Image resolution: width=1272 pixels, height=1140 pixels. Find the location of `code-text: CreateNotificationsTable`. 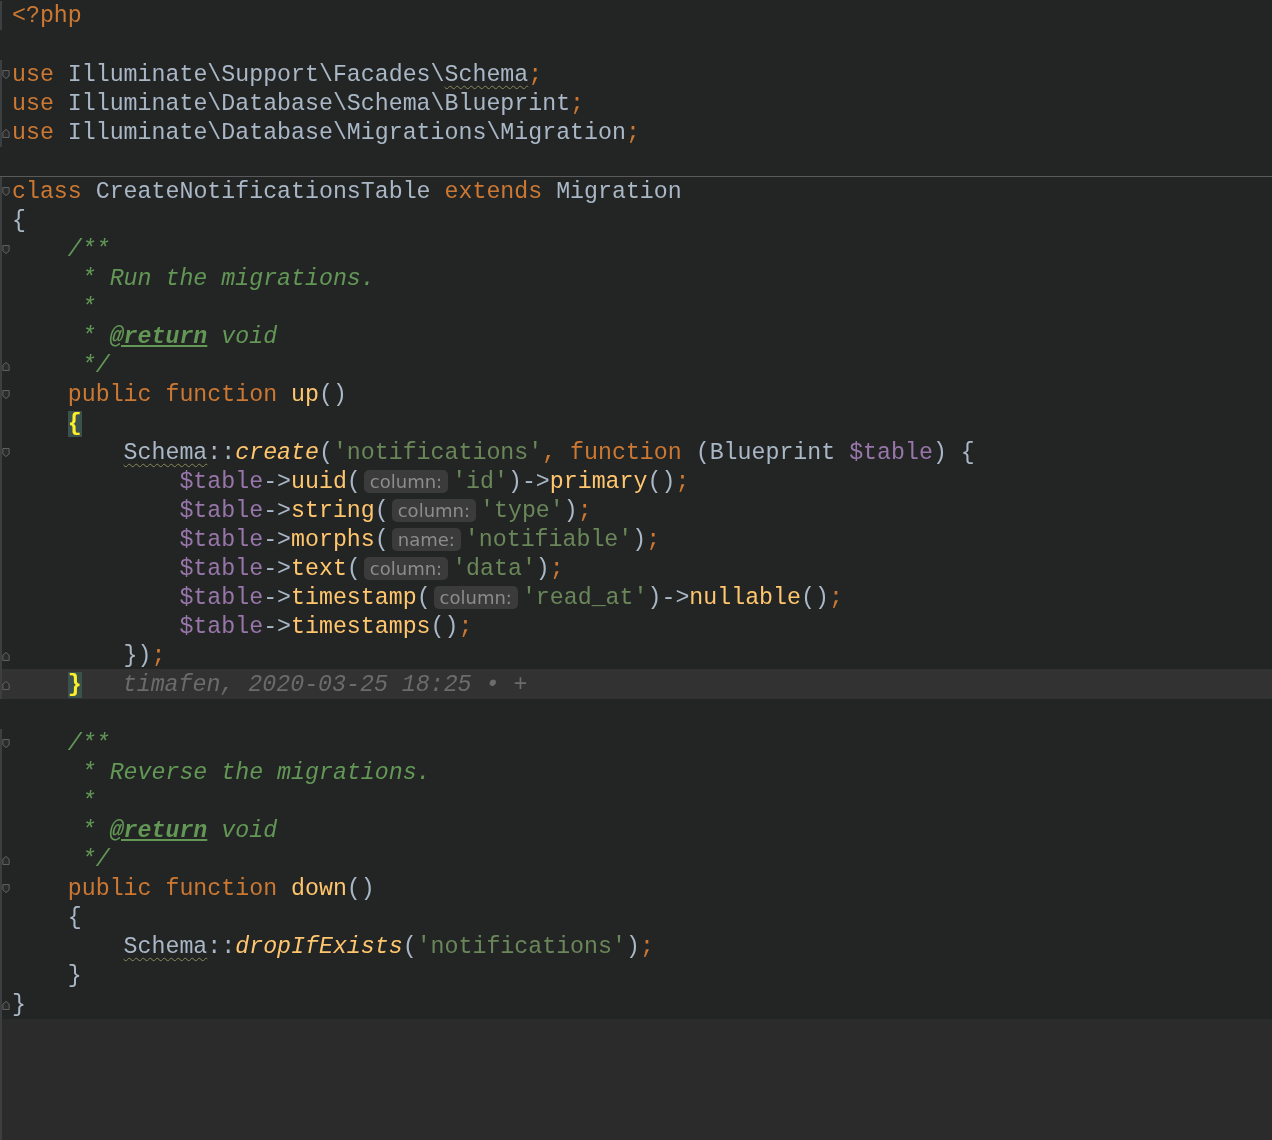

code-text: CreateNotificationsTable is located at coordinates (263, 191).